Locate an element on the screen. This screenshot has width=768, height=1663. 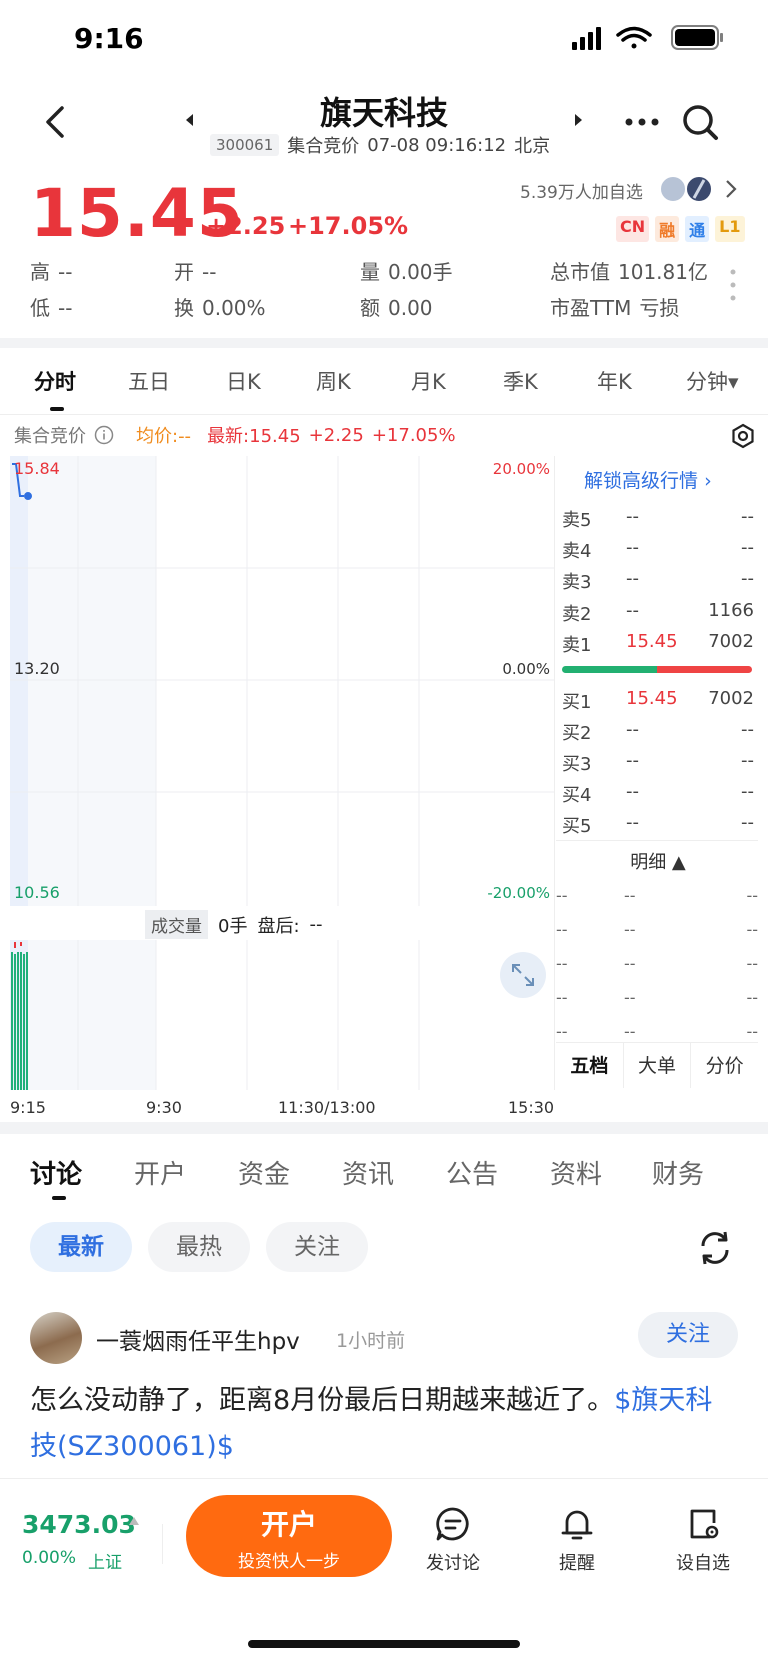
volume-value: 0手 is located at coordinates (233, 926).